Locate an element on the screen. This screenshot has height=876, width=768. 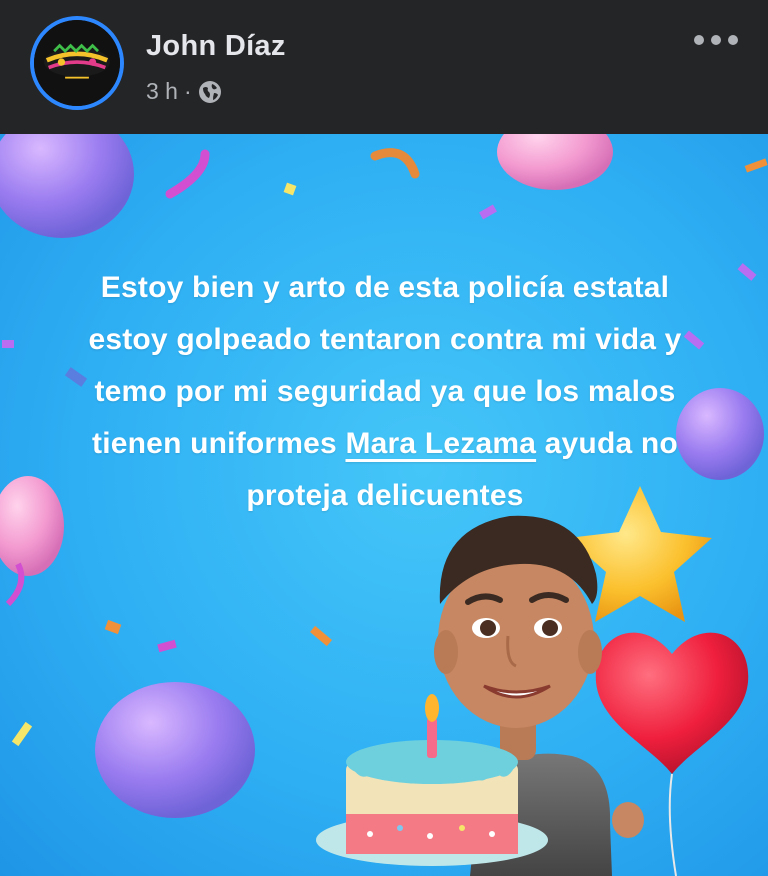
balloon-purple-top-left is located at coordinates (67, 186).